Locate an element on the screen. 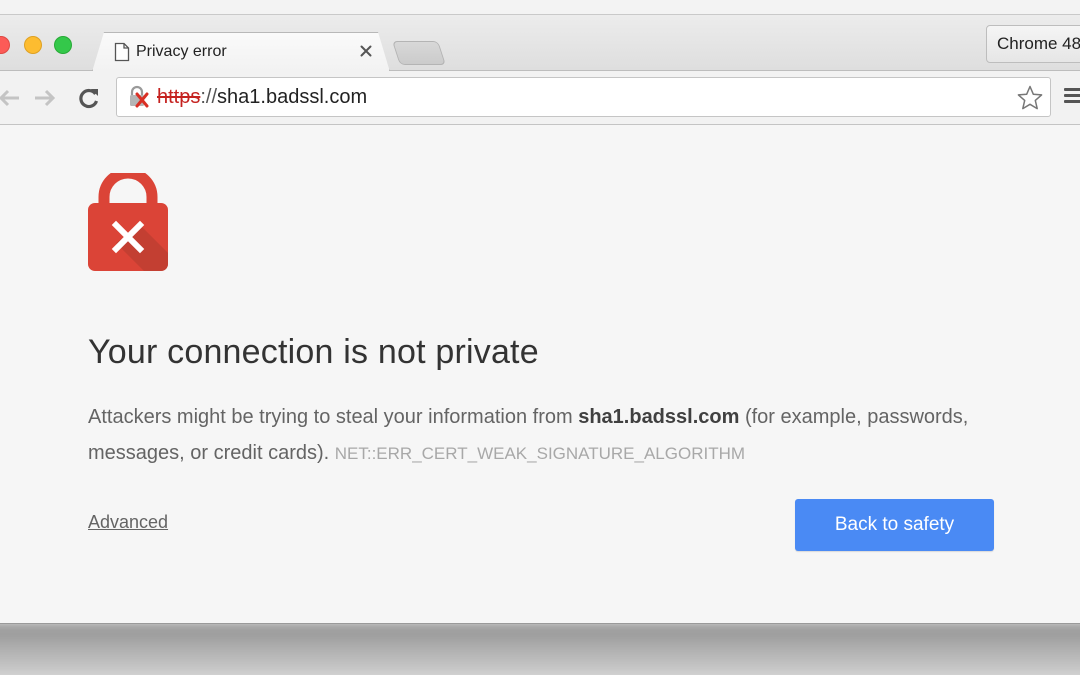 This screenshot has width=1080, height=675. close-window-button is located at coordinates (5, 45).